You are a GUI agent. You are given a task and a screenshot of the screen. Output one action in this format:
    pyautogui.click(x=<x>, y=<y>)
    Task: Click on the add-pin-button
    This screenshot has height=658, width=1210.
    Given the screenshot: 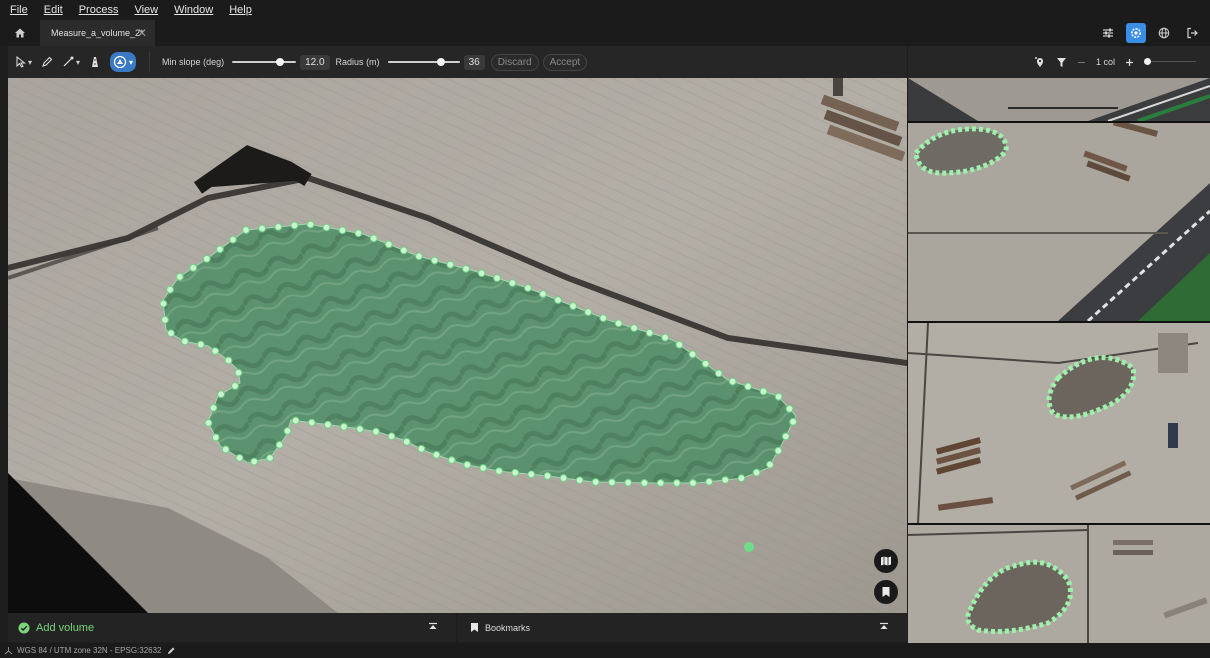 What is the action you would take?
    pyautogui.click(x=1040, y=62)
    